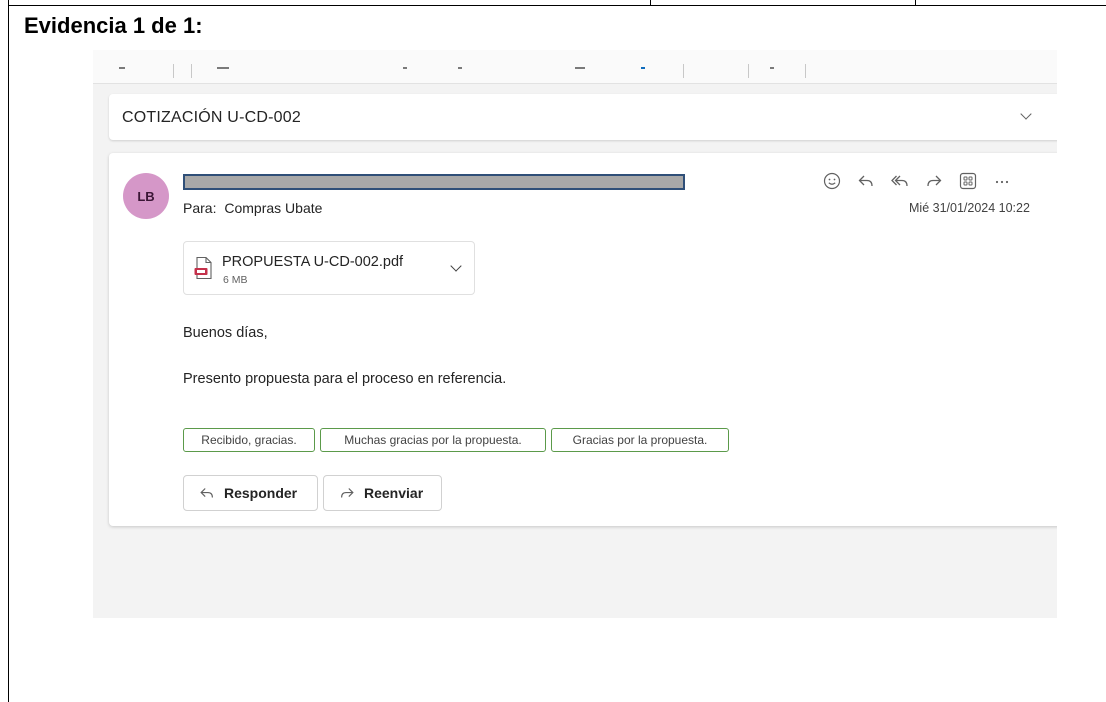 The image size is (1106, 702). I want to click on reply-label: Responder, so click(261, 493).